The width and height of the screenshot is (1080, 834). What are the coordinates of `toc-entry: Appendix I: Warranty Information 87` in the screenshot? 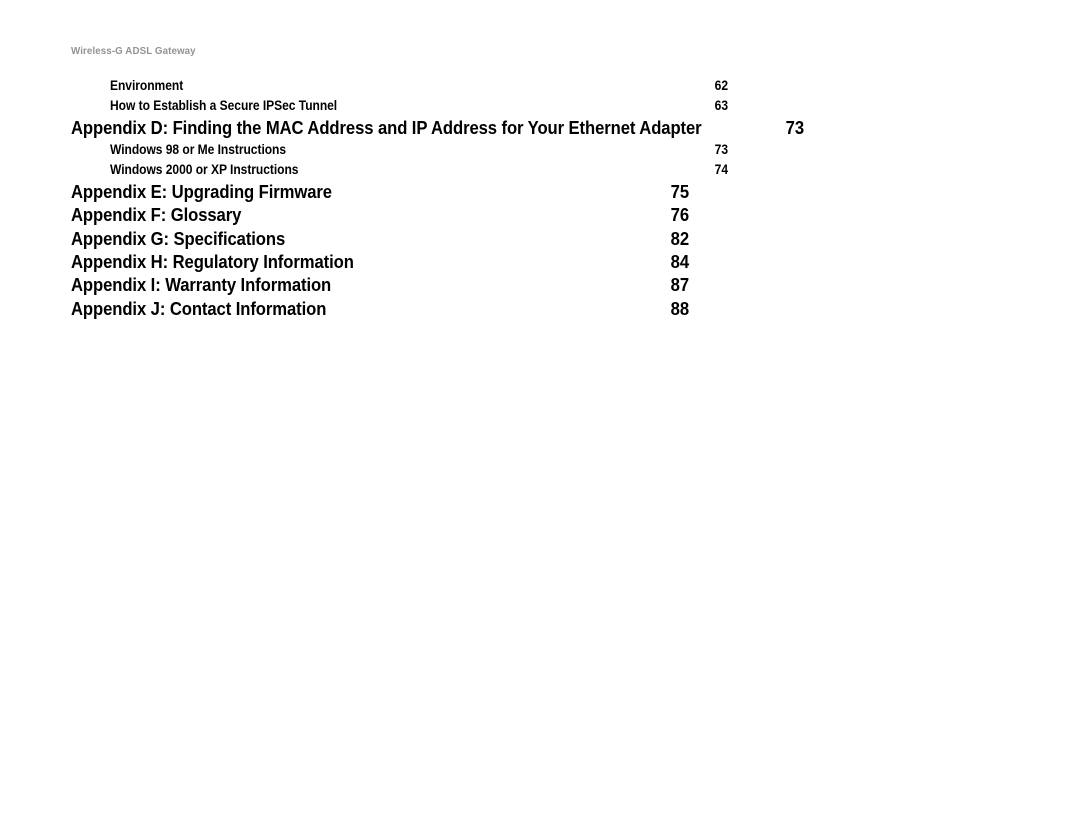 It's located at (380, 284).